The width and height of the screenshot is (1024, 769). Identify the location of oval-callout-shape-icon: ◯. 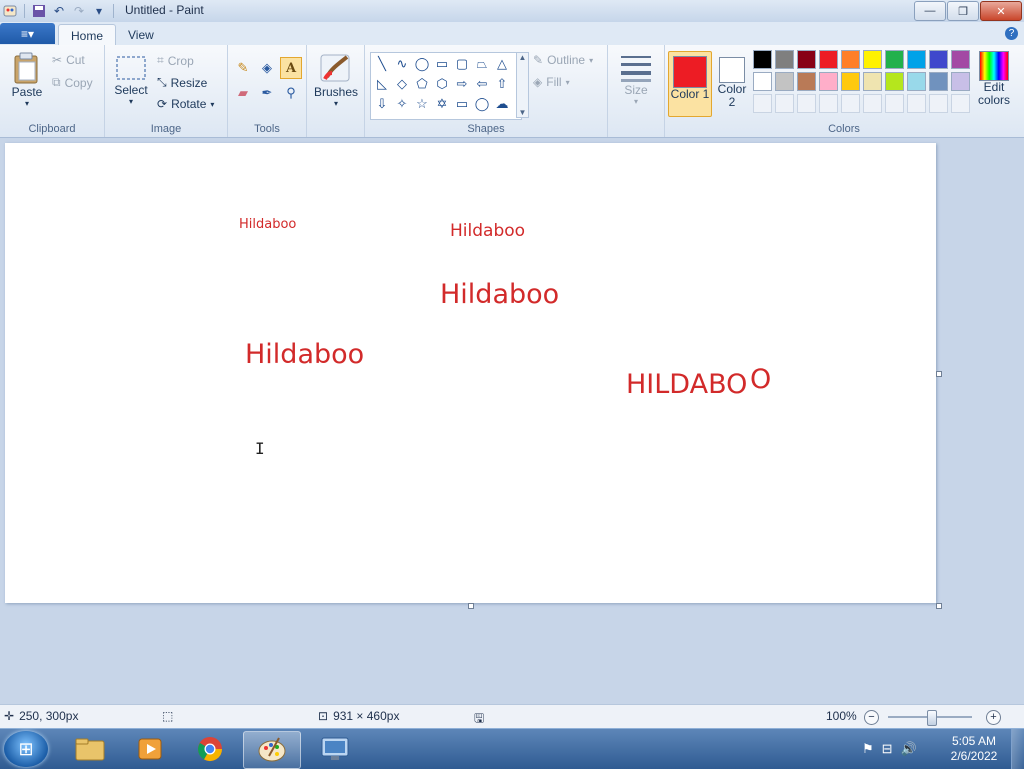
(482, 104).